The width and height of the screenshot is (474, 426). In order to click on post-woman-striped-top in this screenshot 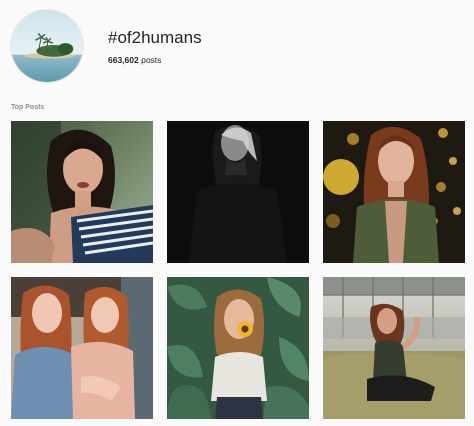, I will do `click(82, 192)`.